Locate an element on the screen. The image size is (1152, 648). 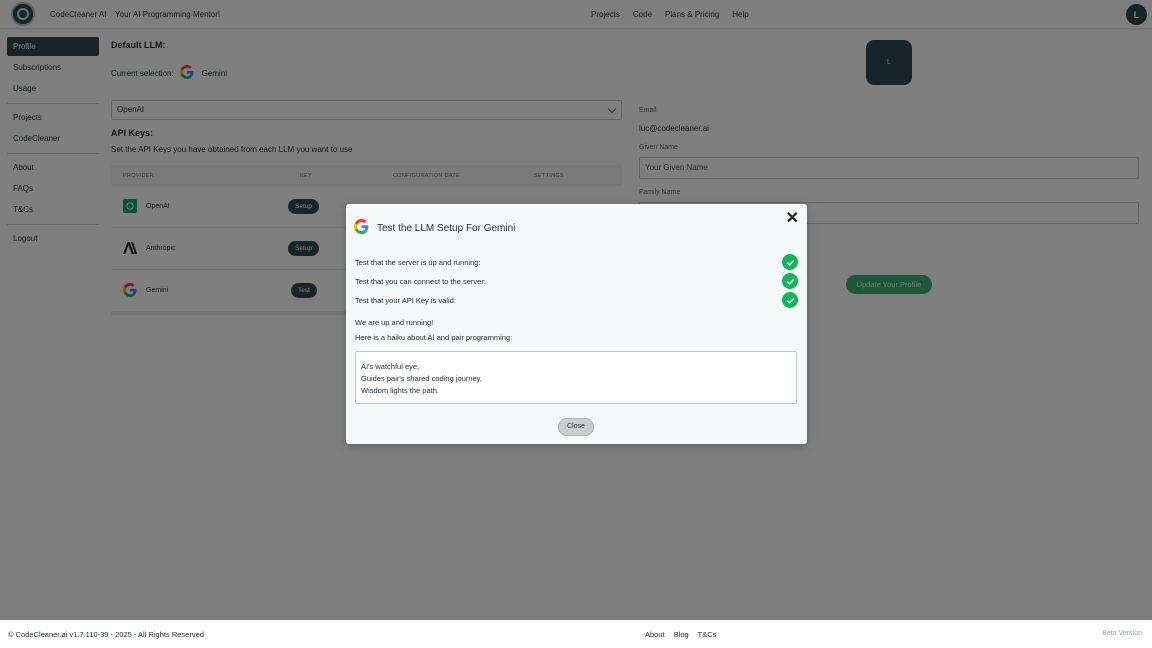
modal-header: Test the LLM Setup For Gemini is located at coordinates (434, 228).